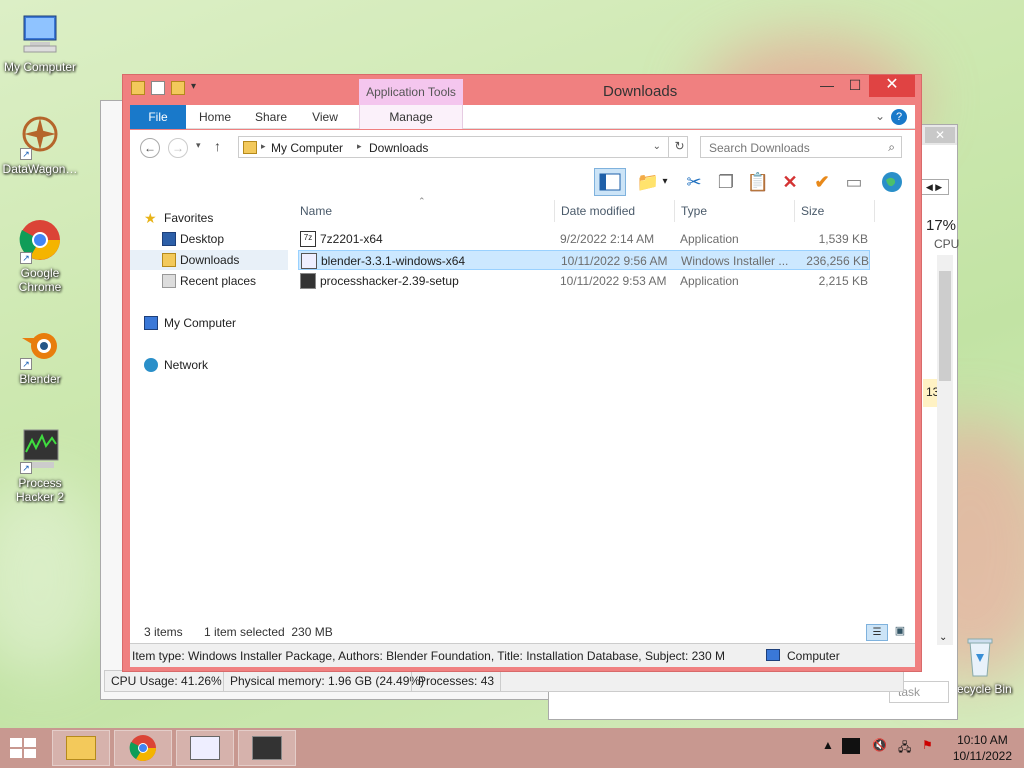 The width and height of the screenshot is (1024, 768). What do you see at coordinates (150, 218) in the screenshot?
I see `star-icon: ★` at bounding box center [150, 218].